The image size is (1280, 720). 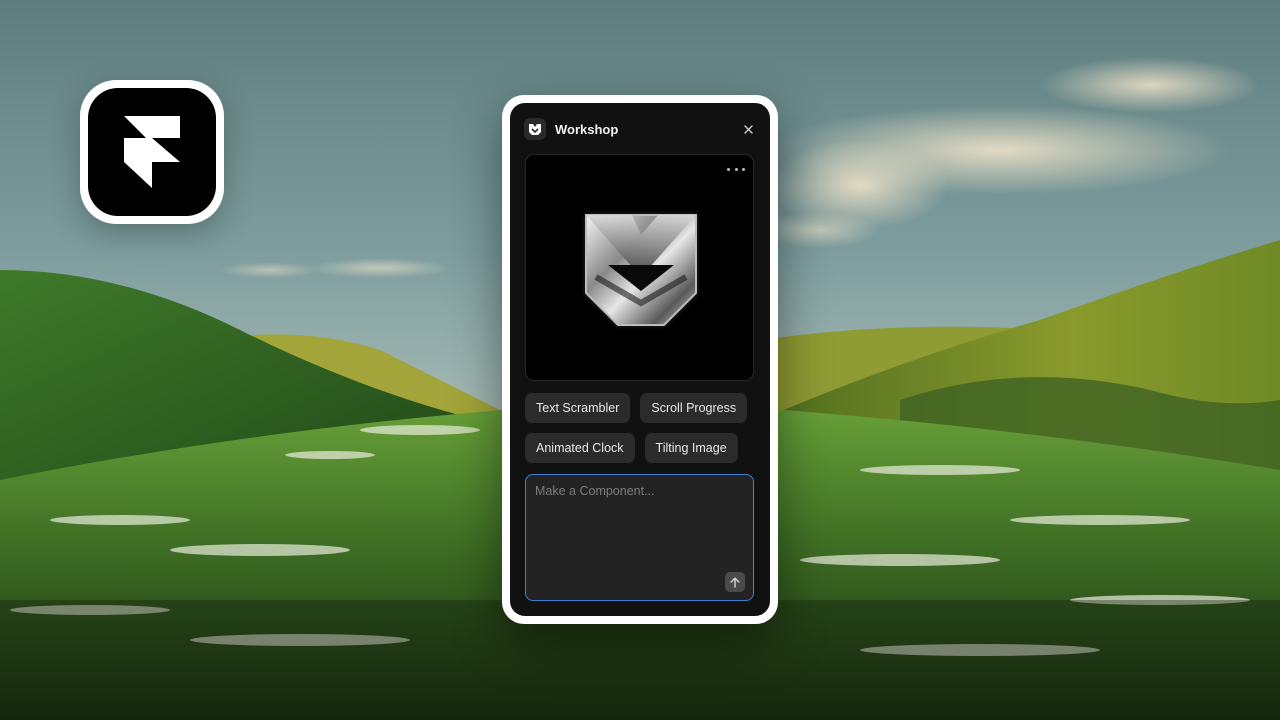 I want to click on close-button, so click(x=748, y=129).